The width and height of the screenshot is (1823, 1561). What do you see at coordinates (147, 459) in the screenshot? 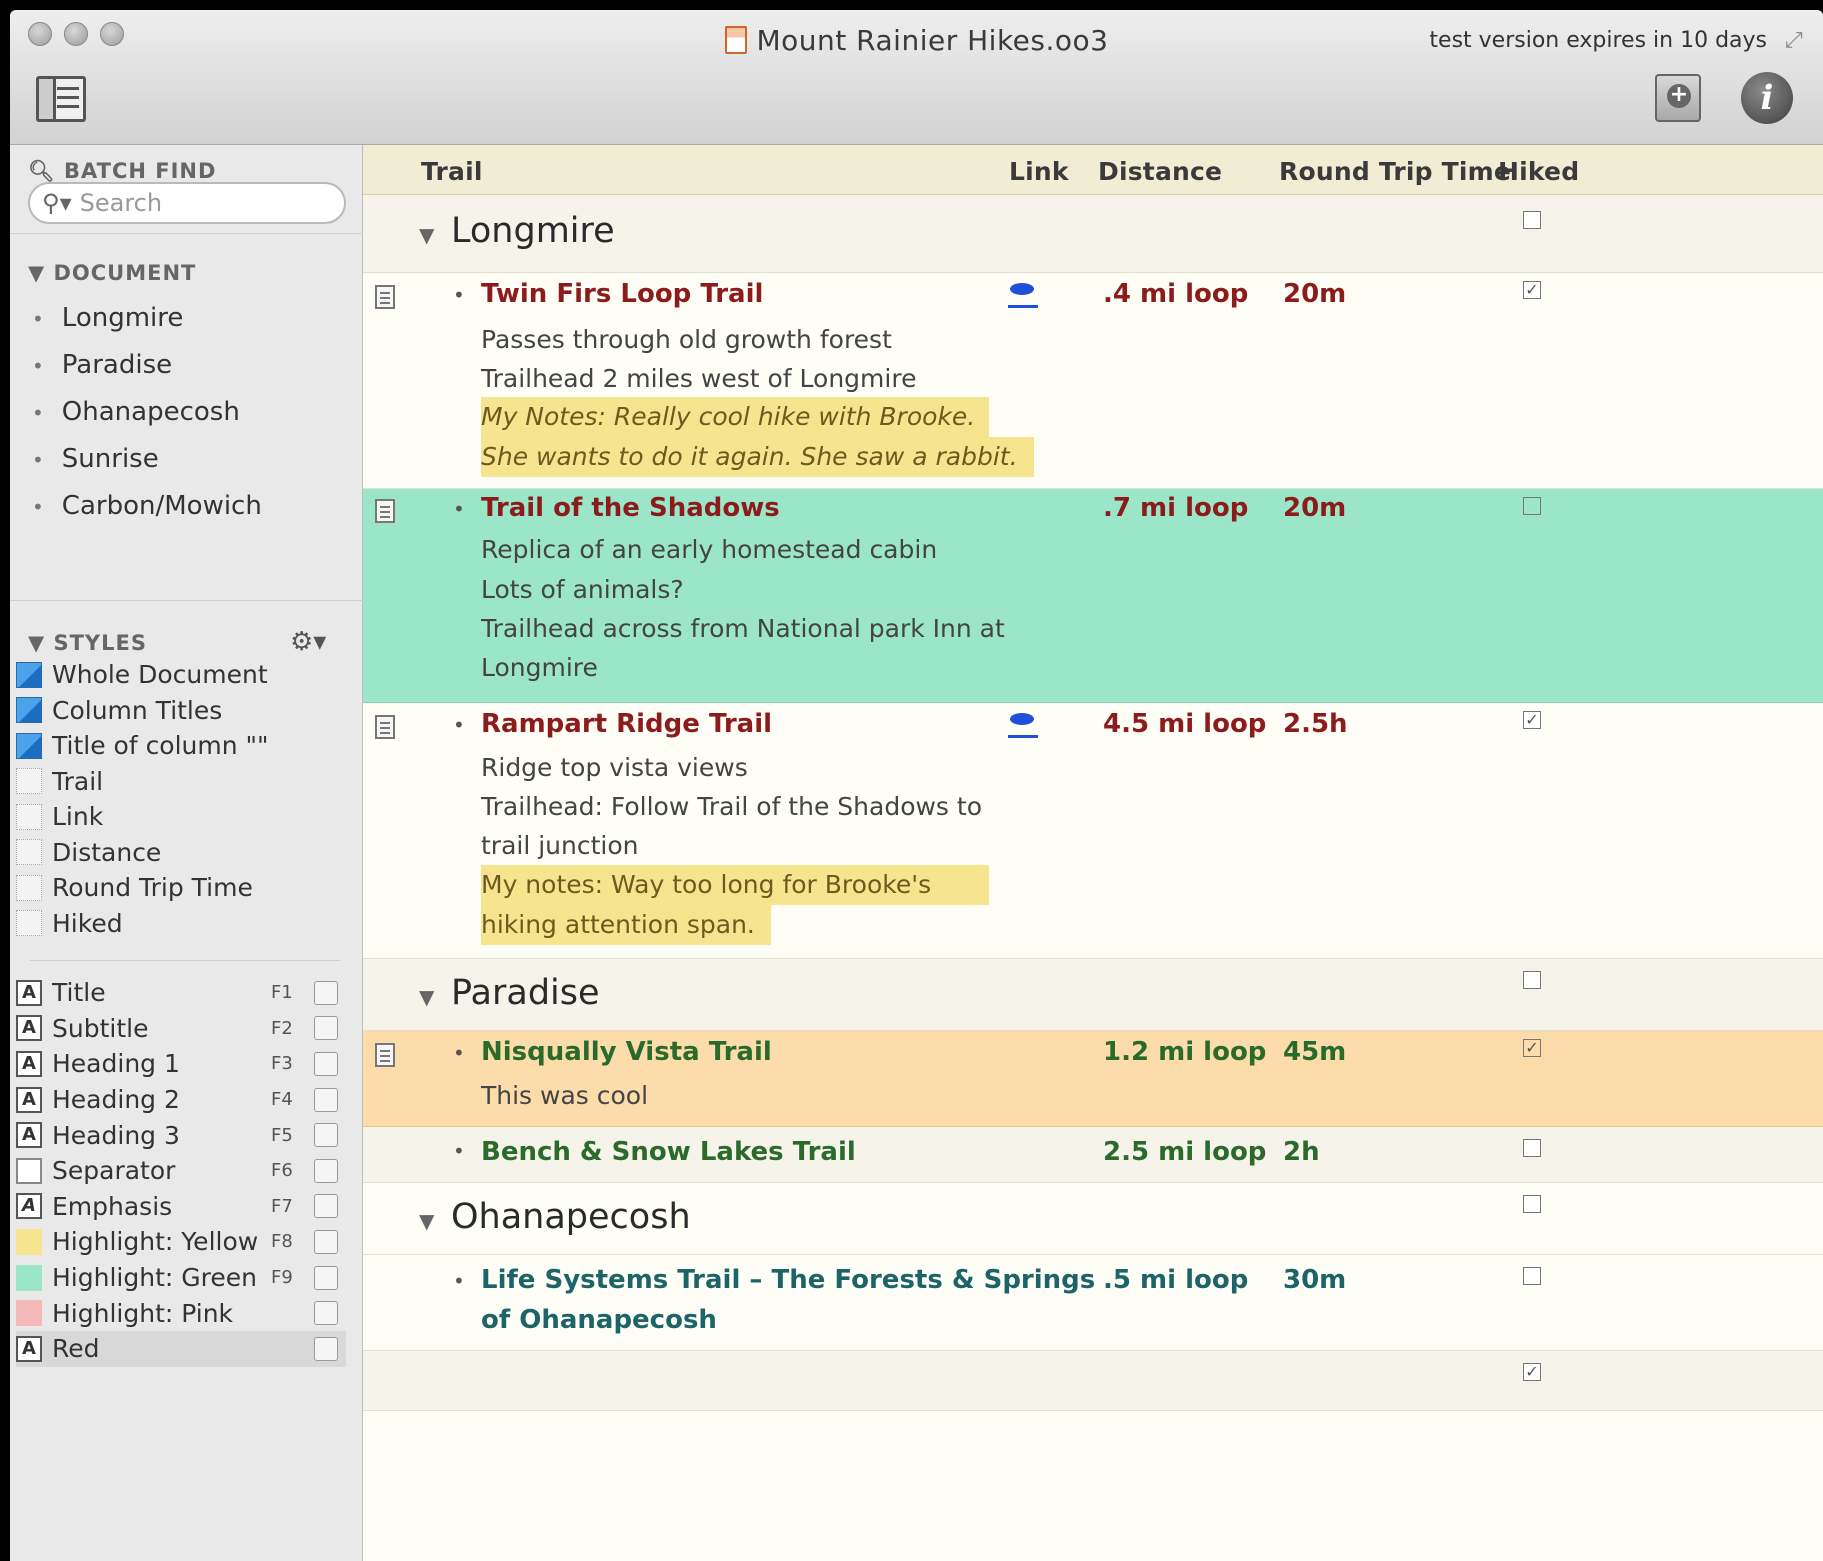
I see `document-item-sunrise: Sunrise` at bounding box center [147, 459].